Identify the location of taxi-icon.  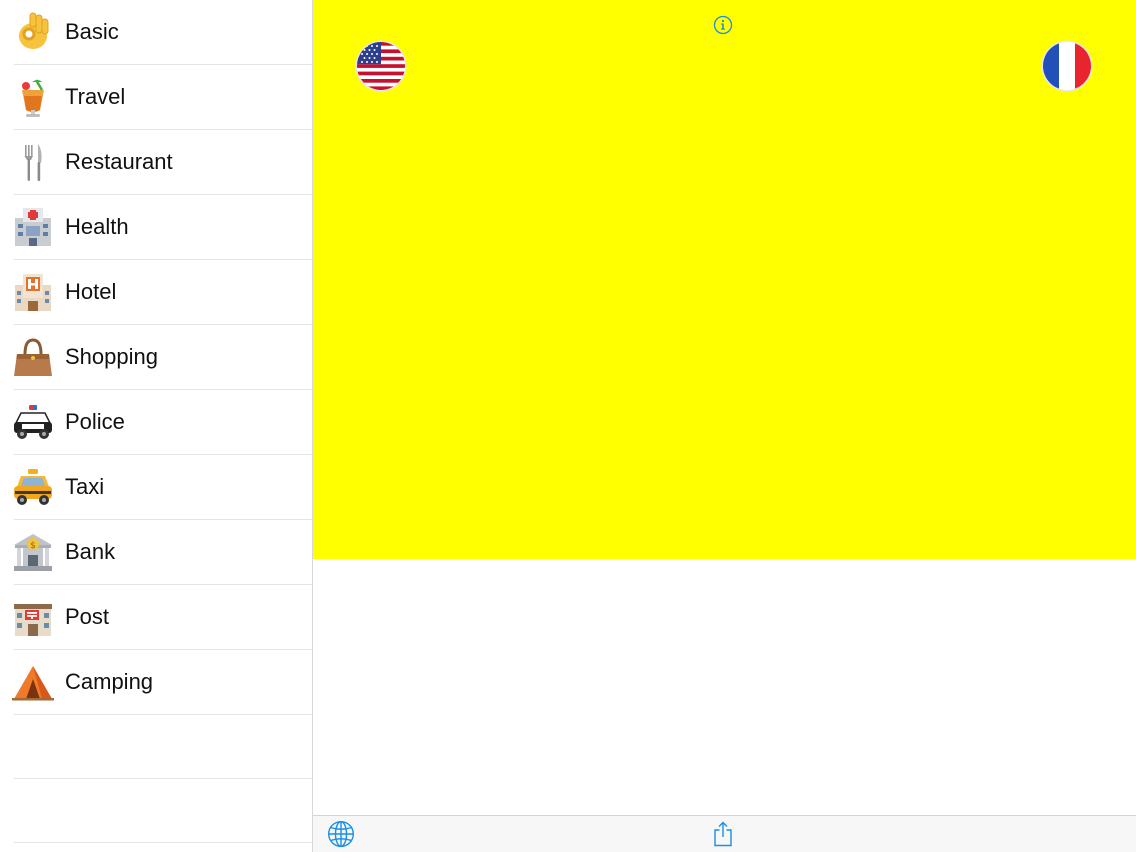
(33, 487).